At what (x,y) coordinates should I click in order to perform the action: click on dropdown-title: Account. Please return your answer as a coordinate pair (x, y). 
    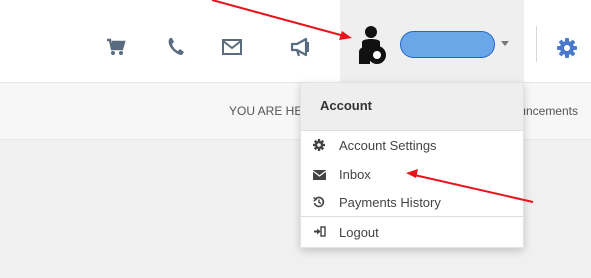
    Looking at the image, I should click on (346, 105).